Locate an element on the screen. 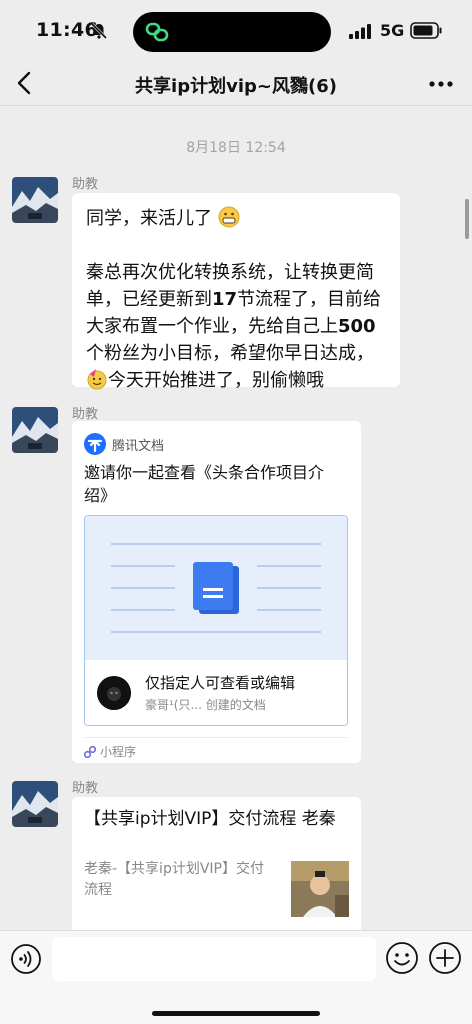  mini-program-footer: 小程序 is located at coordinates (216, 748).